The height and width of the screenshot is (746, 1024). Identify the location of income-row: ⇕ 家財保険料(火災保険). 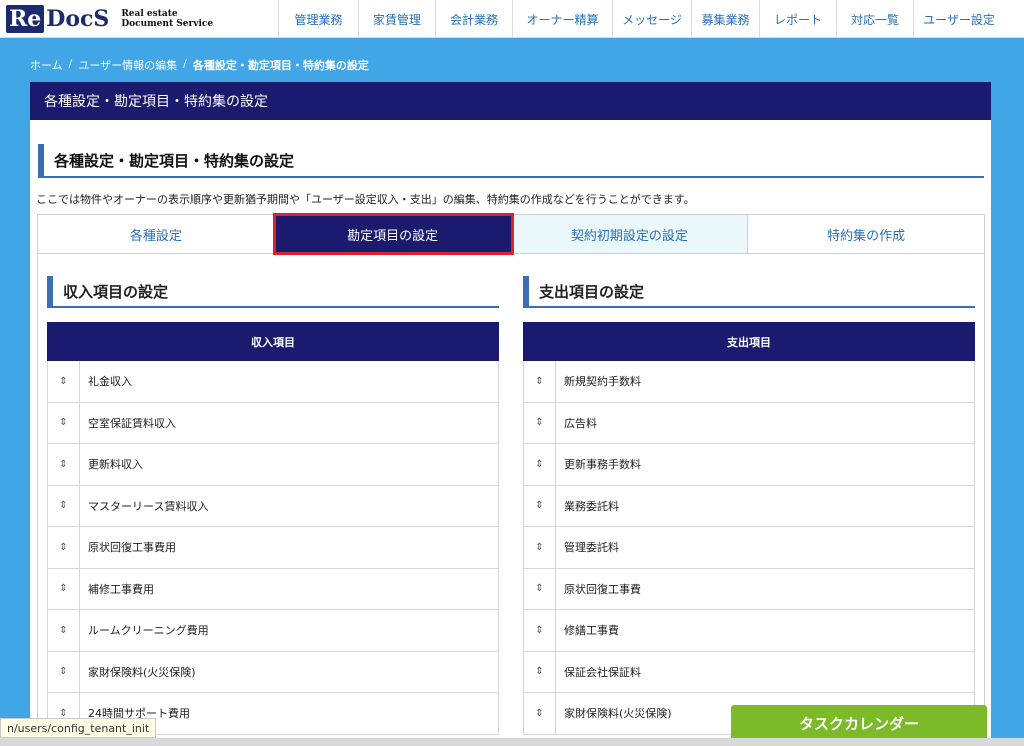
(273, 672).